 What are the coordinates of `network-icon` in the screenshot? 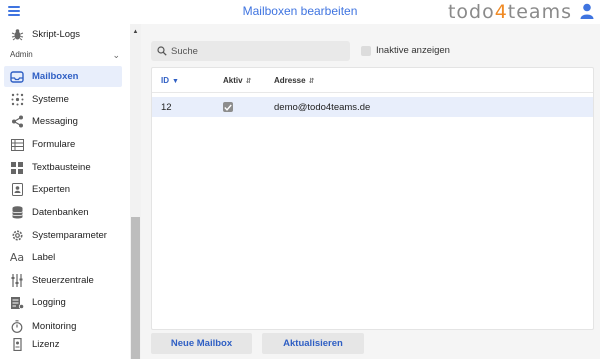 It's located at (17, 100).